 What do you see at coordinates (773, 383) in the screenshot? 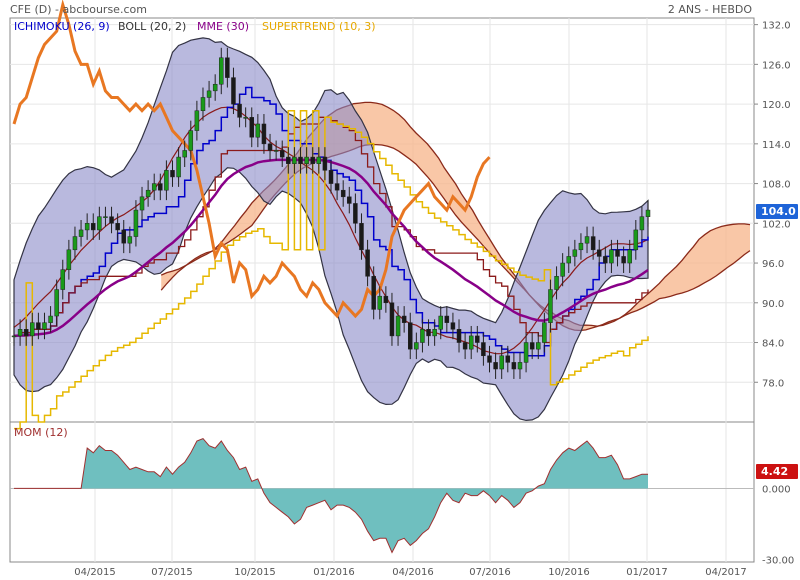
I see `price-tick-label: 78.0` at bounding box center [773, 383].